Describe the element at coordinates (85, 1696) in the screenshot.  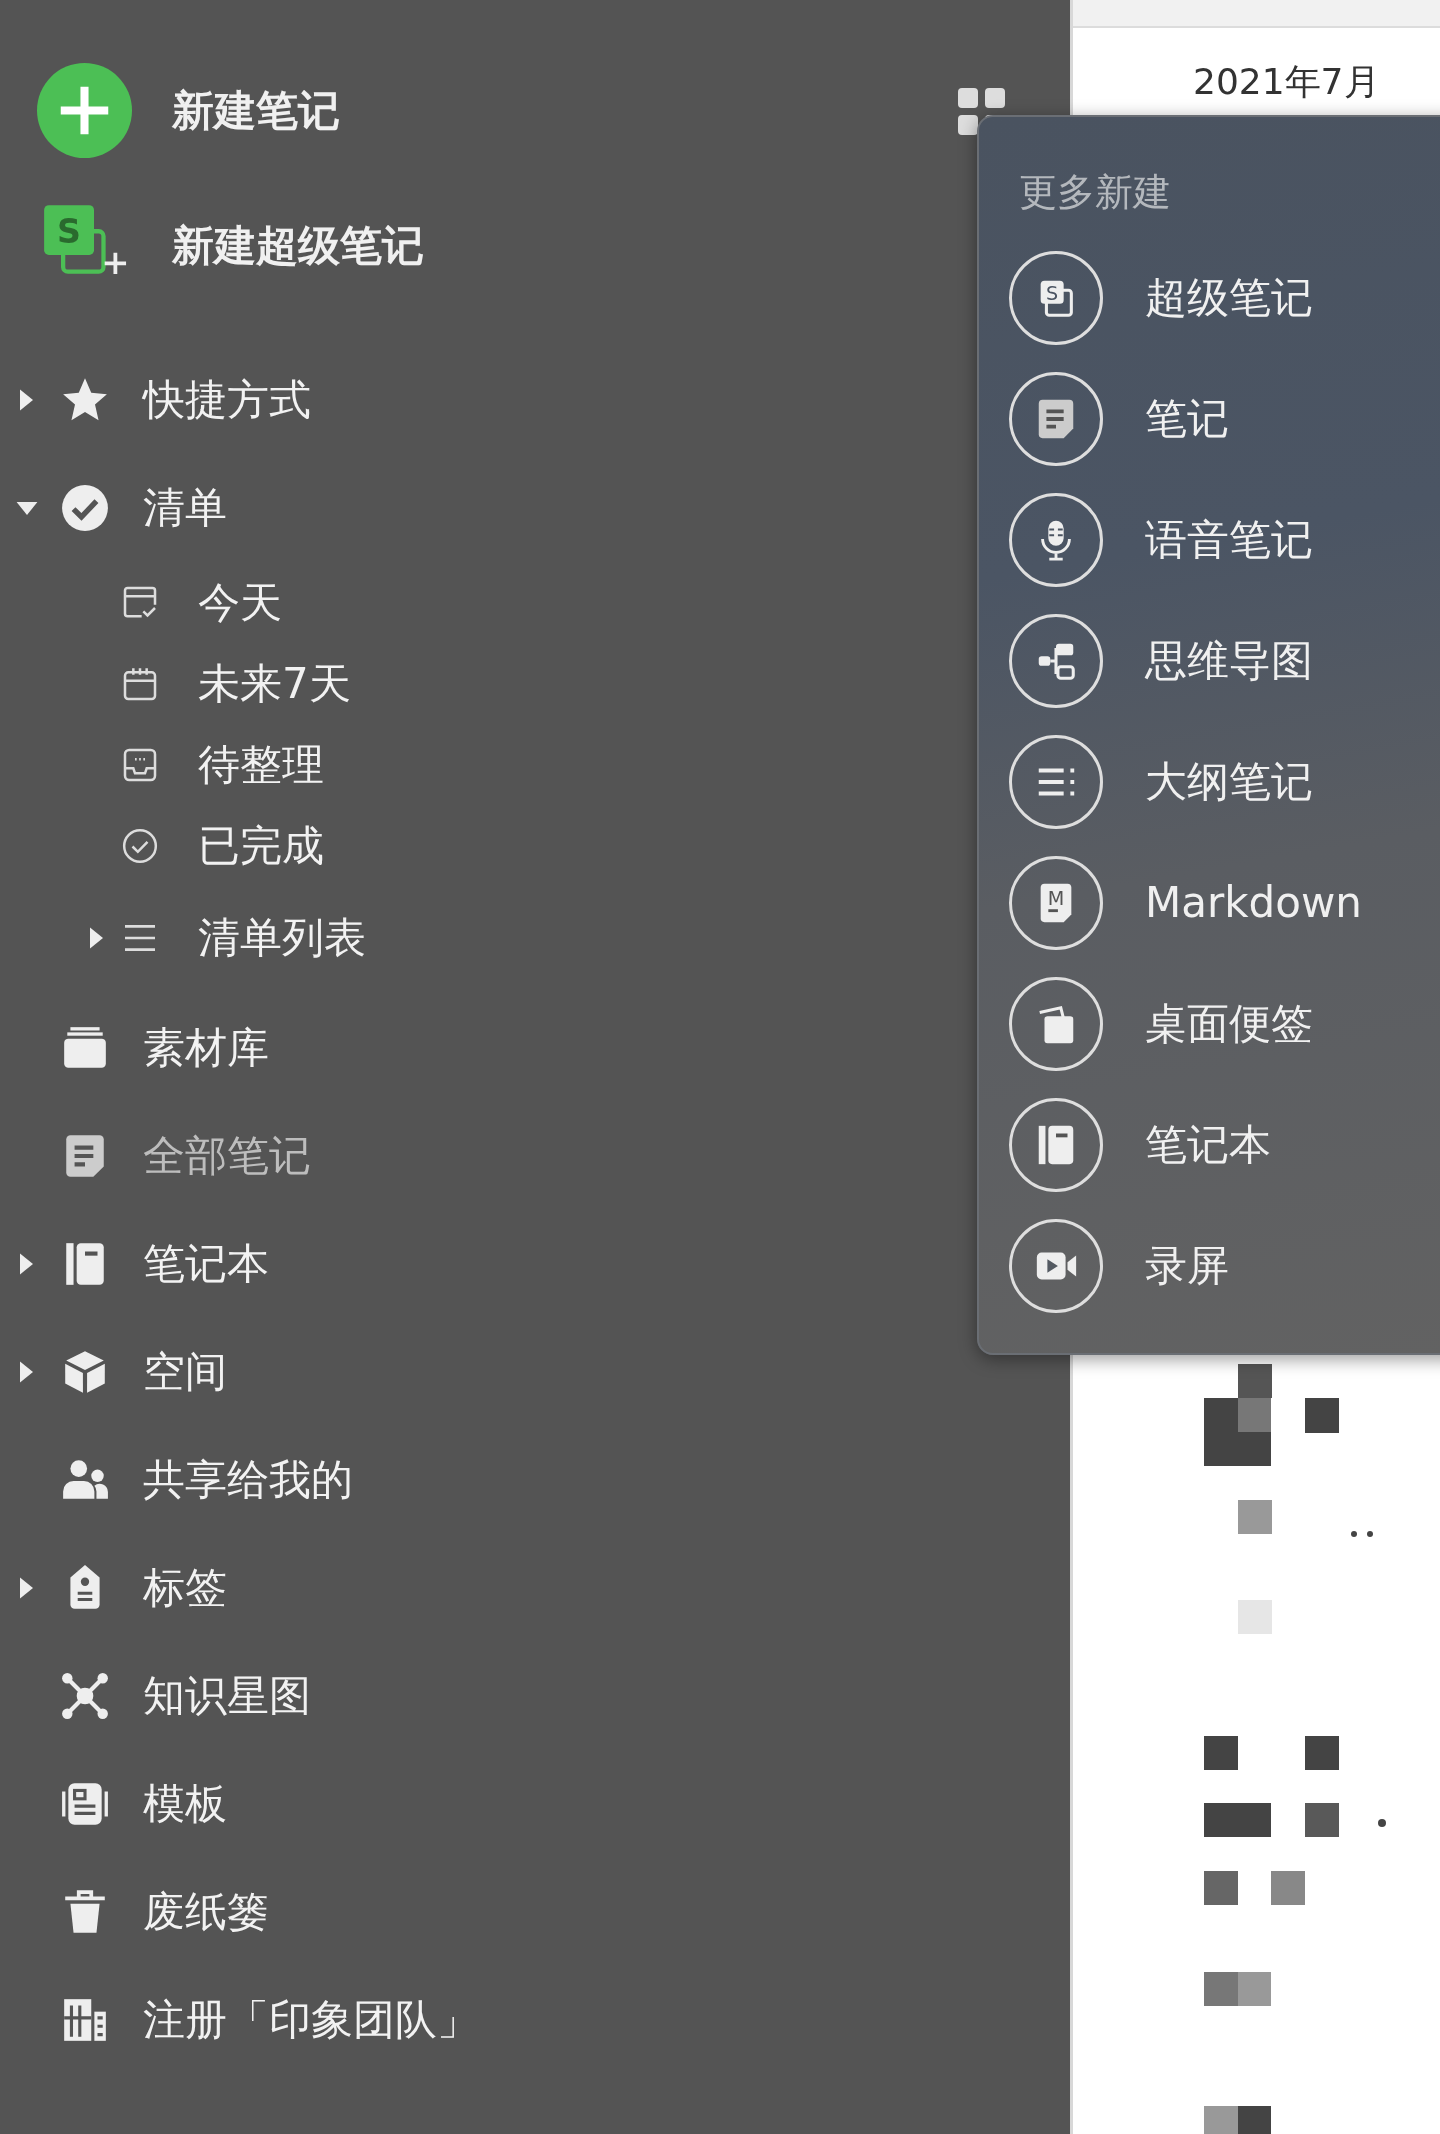
I see `graph-icon` at that location.